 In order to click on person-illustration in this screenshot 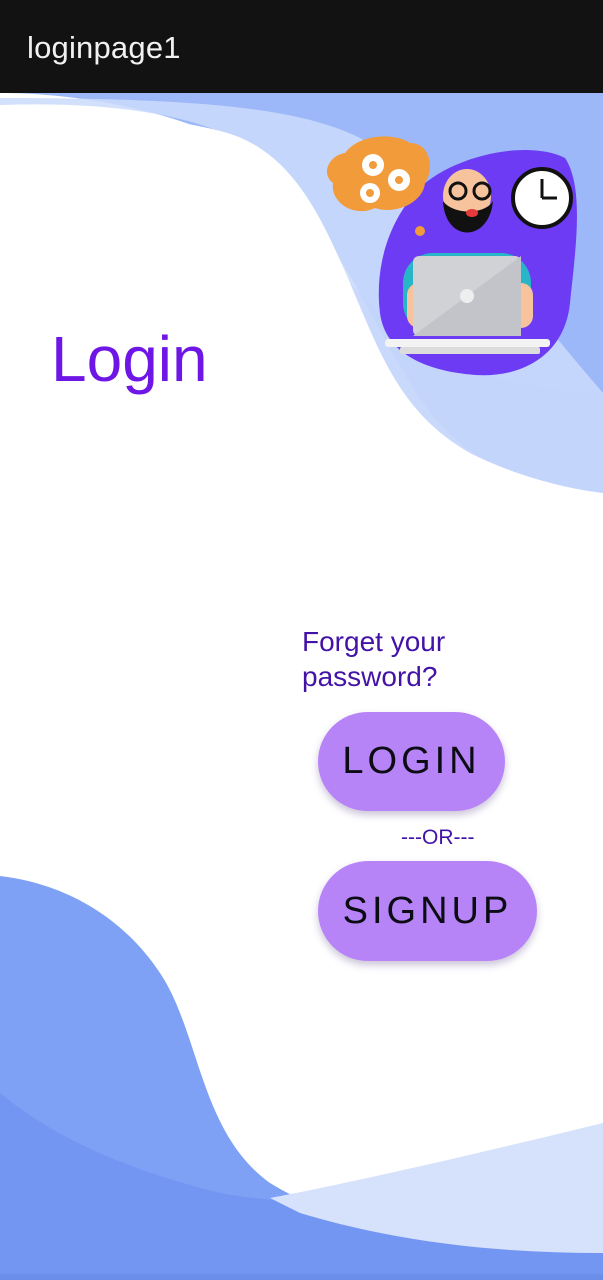, I will do `click(451, 256)`.